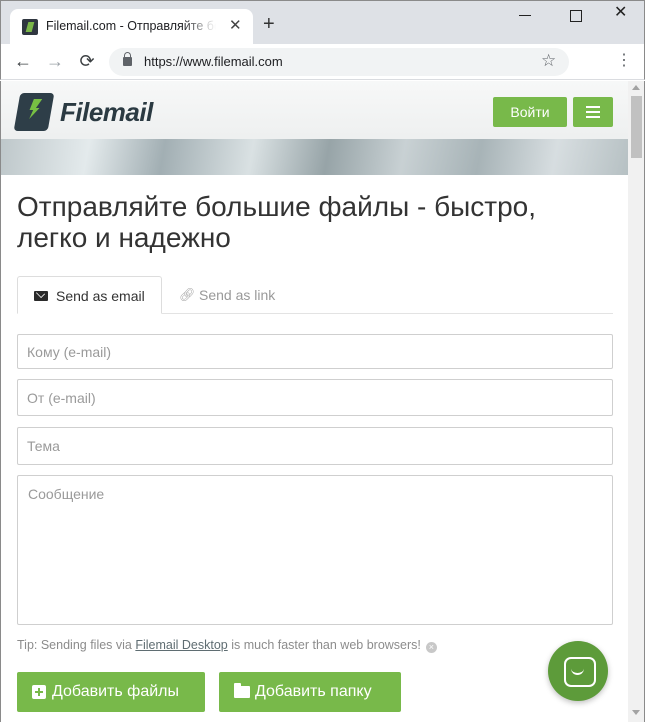 The width and height of the screenshot is (645, 722). What do you see at coordinates (624, 61) in the screenshot?
I see `browser-menu-icon: ⋮` at bounding box center [624, 61].